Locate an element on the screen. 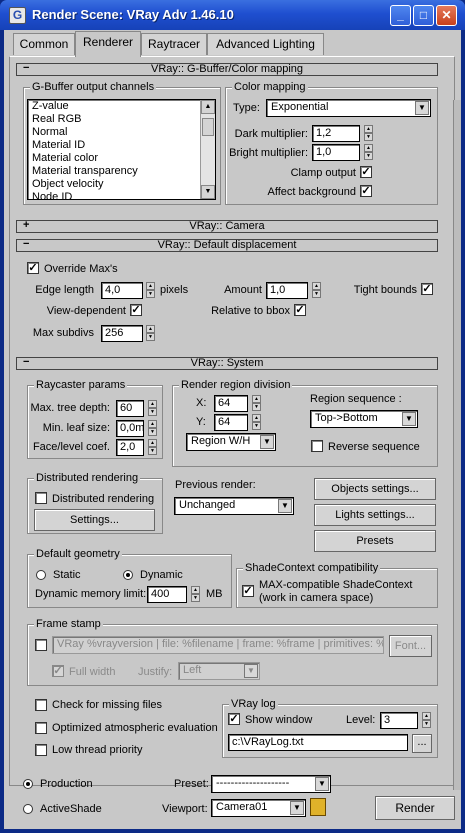  face-level-coef-input: 2,0 is located at coordinates (130, 447).